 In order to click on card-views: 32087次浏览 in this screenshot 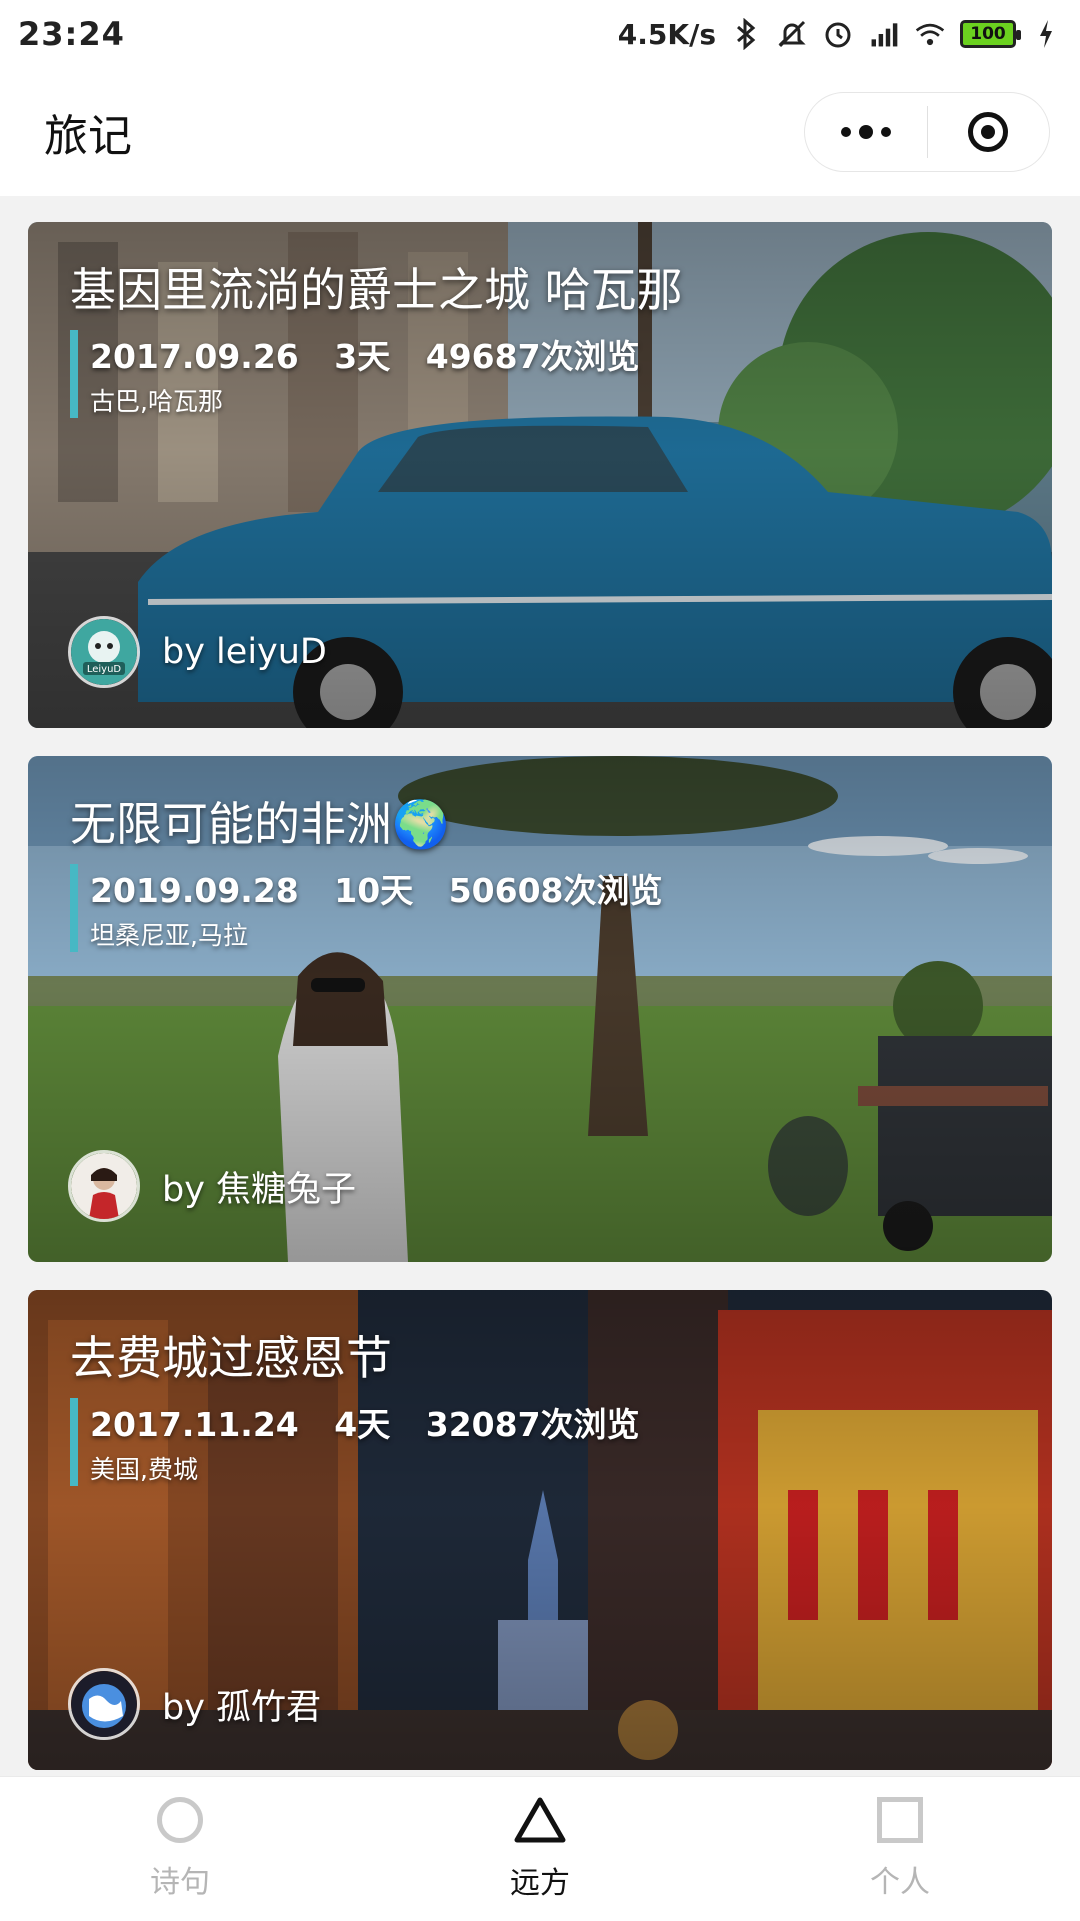, I will do `click(532, 1424)`.